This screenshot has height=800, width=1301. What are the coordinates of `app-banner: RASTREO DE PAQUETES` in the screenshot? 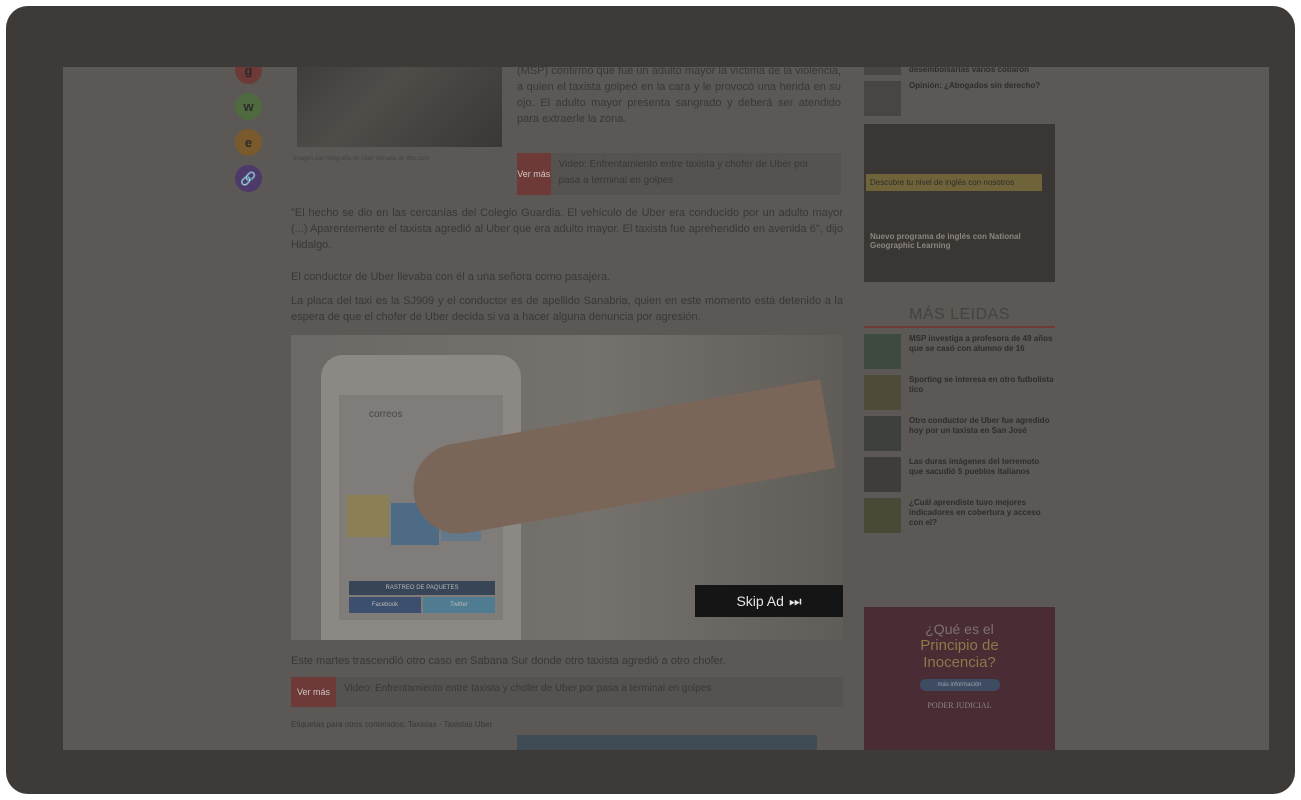 It's located at (422, 588).